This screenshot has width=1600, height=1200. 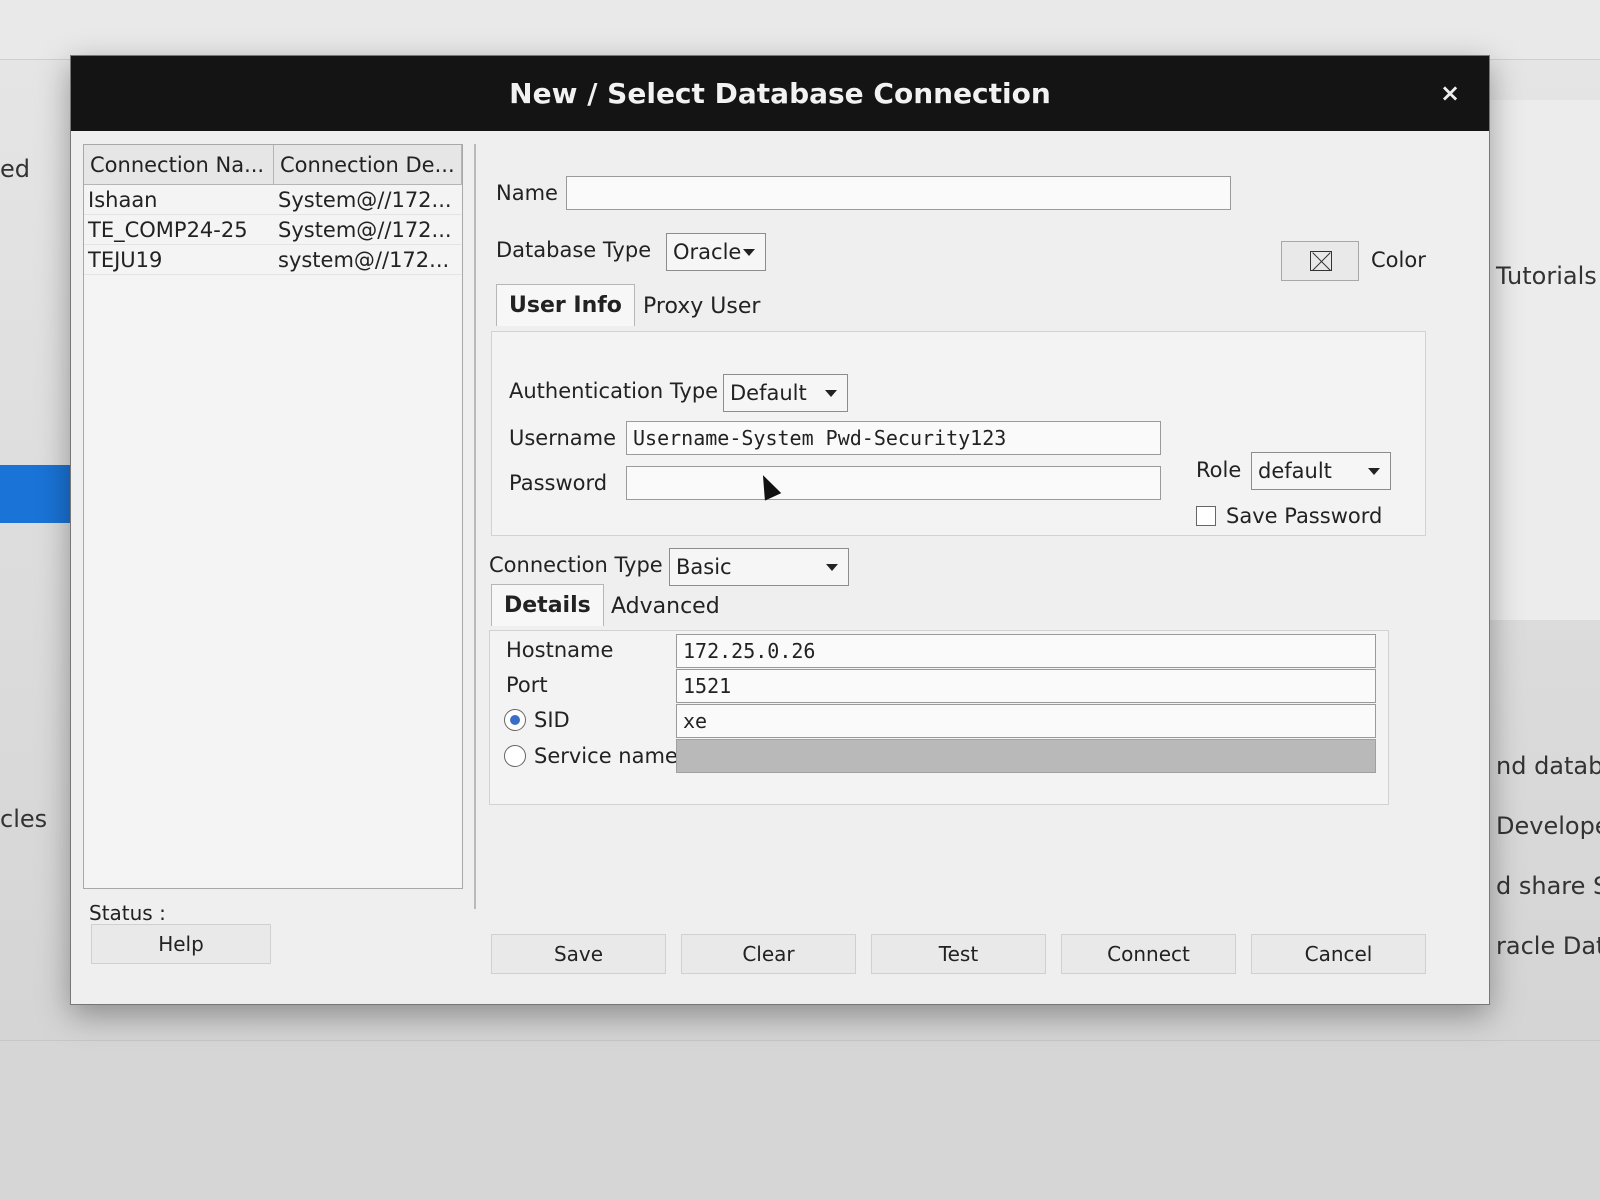 What do you see at coordinates (476, 526) in the screenshot?
I see `panel-divider` at bounding box center [476, 526].